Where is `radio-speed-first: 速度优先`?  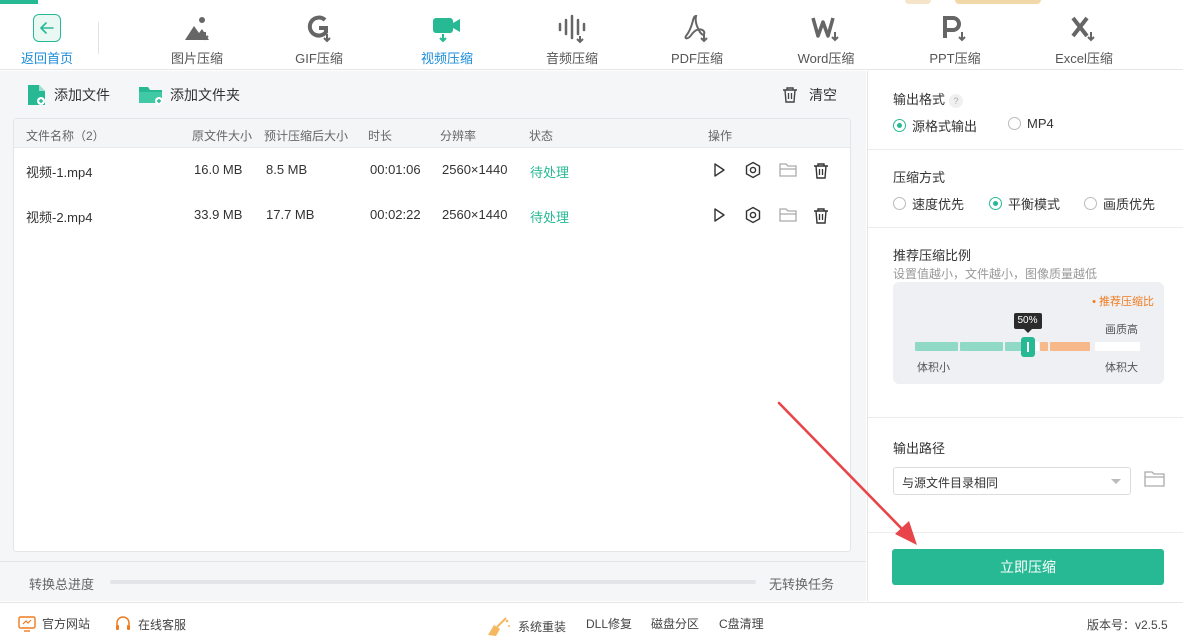
radio-speed-first: 速度优先 is located at coordinates (928, 203).